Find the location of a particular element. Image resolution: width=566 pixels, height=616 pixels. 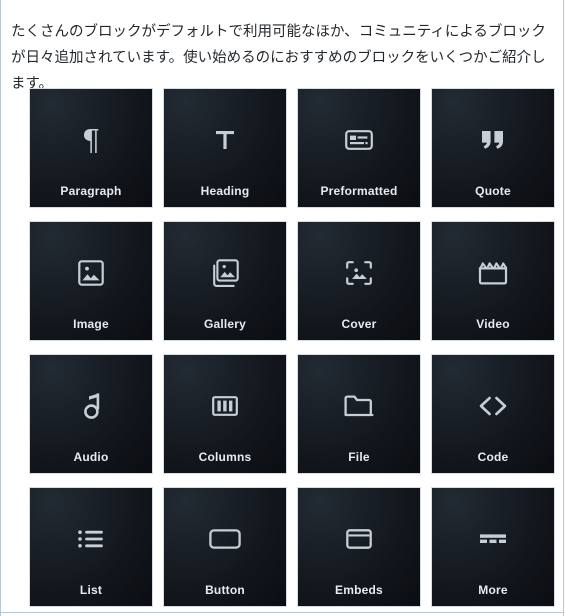

music-note-icon is located at coordinates (91, 406).